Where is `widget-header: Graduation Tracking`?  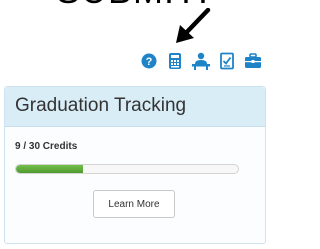 widget-header: Graduation Tracking is located at coordinates (135, 107).